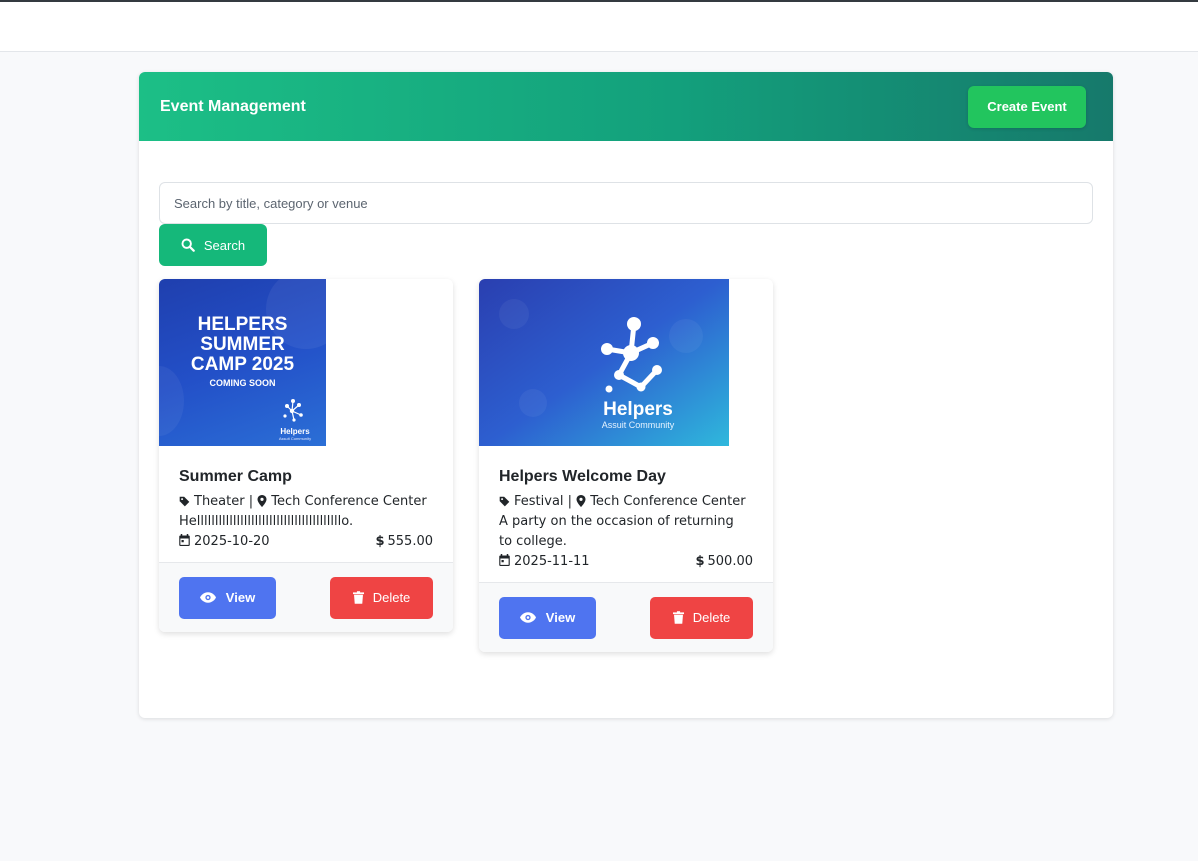  What do you see at coordinates (626, 562) in the screenshot?
I see `event-date-price: 2025-11-11 $500.00` at bounding box center [626, 562].